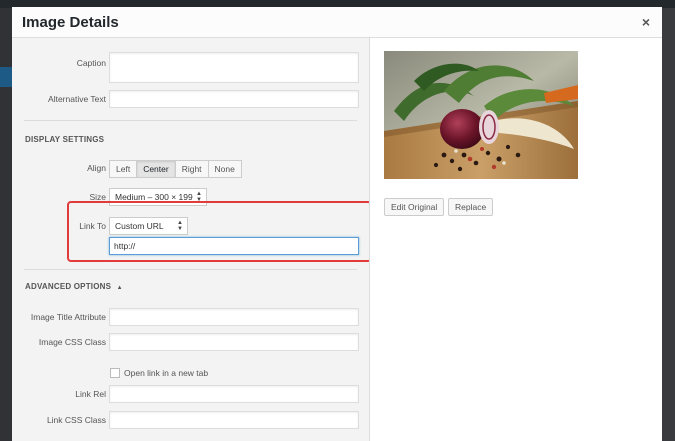  Describe the element at coordinates (234, 99) in the screenshot. I see `alt-text-input` at that location.